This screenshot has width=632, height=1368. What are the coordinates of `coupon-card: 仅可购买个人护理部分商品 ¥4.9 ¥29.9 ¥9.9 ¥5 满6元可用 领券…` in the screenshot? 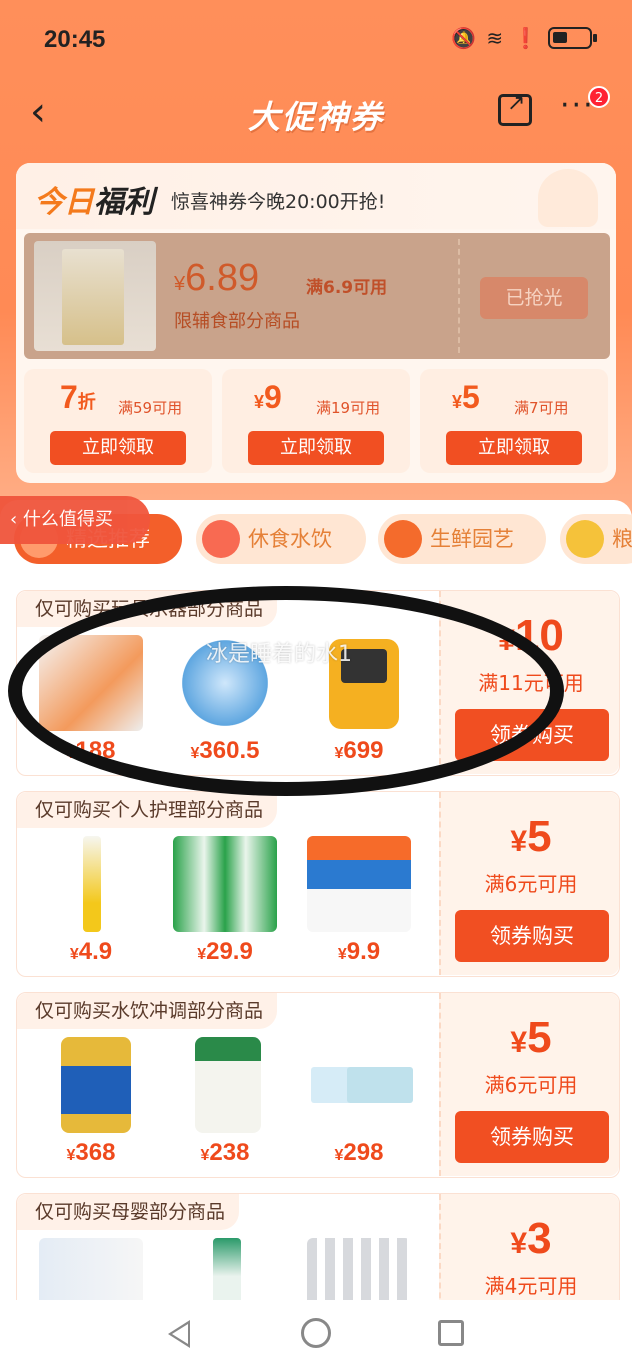 It's located at (318, 884).